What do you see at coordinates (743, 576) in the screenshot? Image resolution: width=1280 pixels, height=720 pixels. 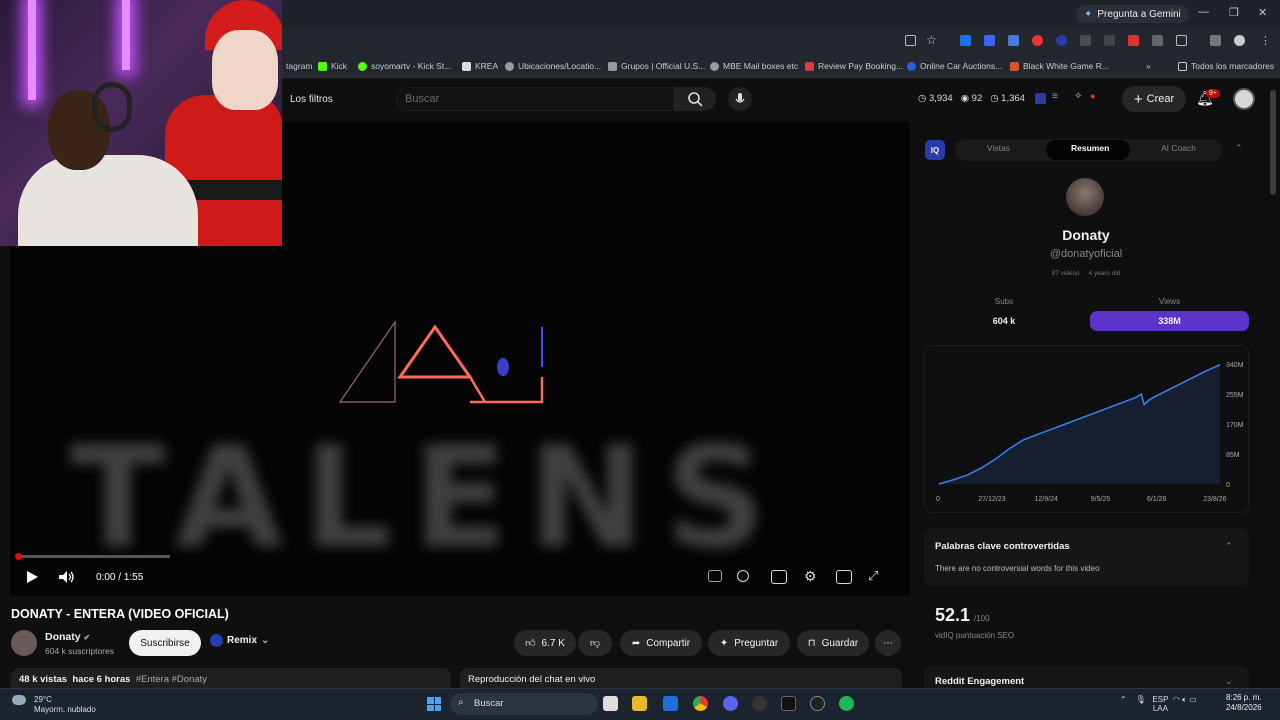 I see `pause-autoplay-icon` at bounding box center [743, 576].